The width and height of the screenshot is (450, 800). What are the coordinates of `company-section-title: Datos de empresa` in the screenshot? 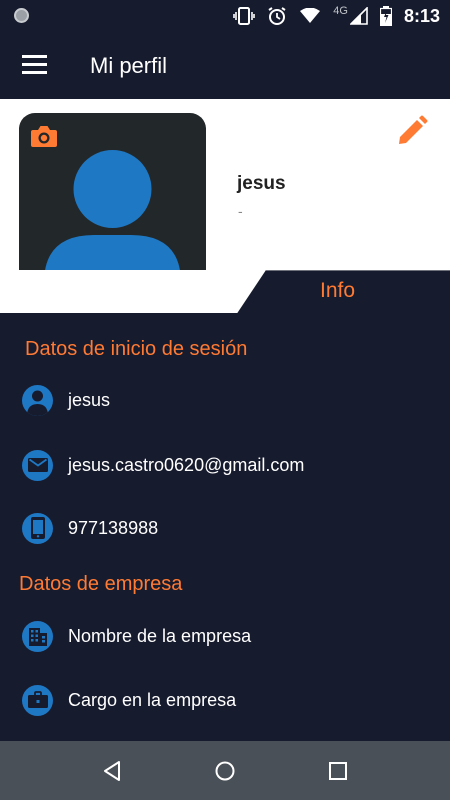 It's located at (101, 584).